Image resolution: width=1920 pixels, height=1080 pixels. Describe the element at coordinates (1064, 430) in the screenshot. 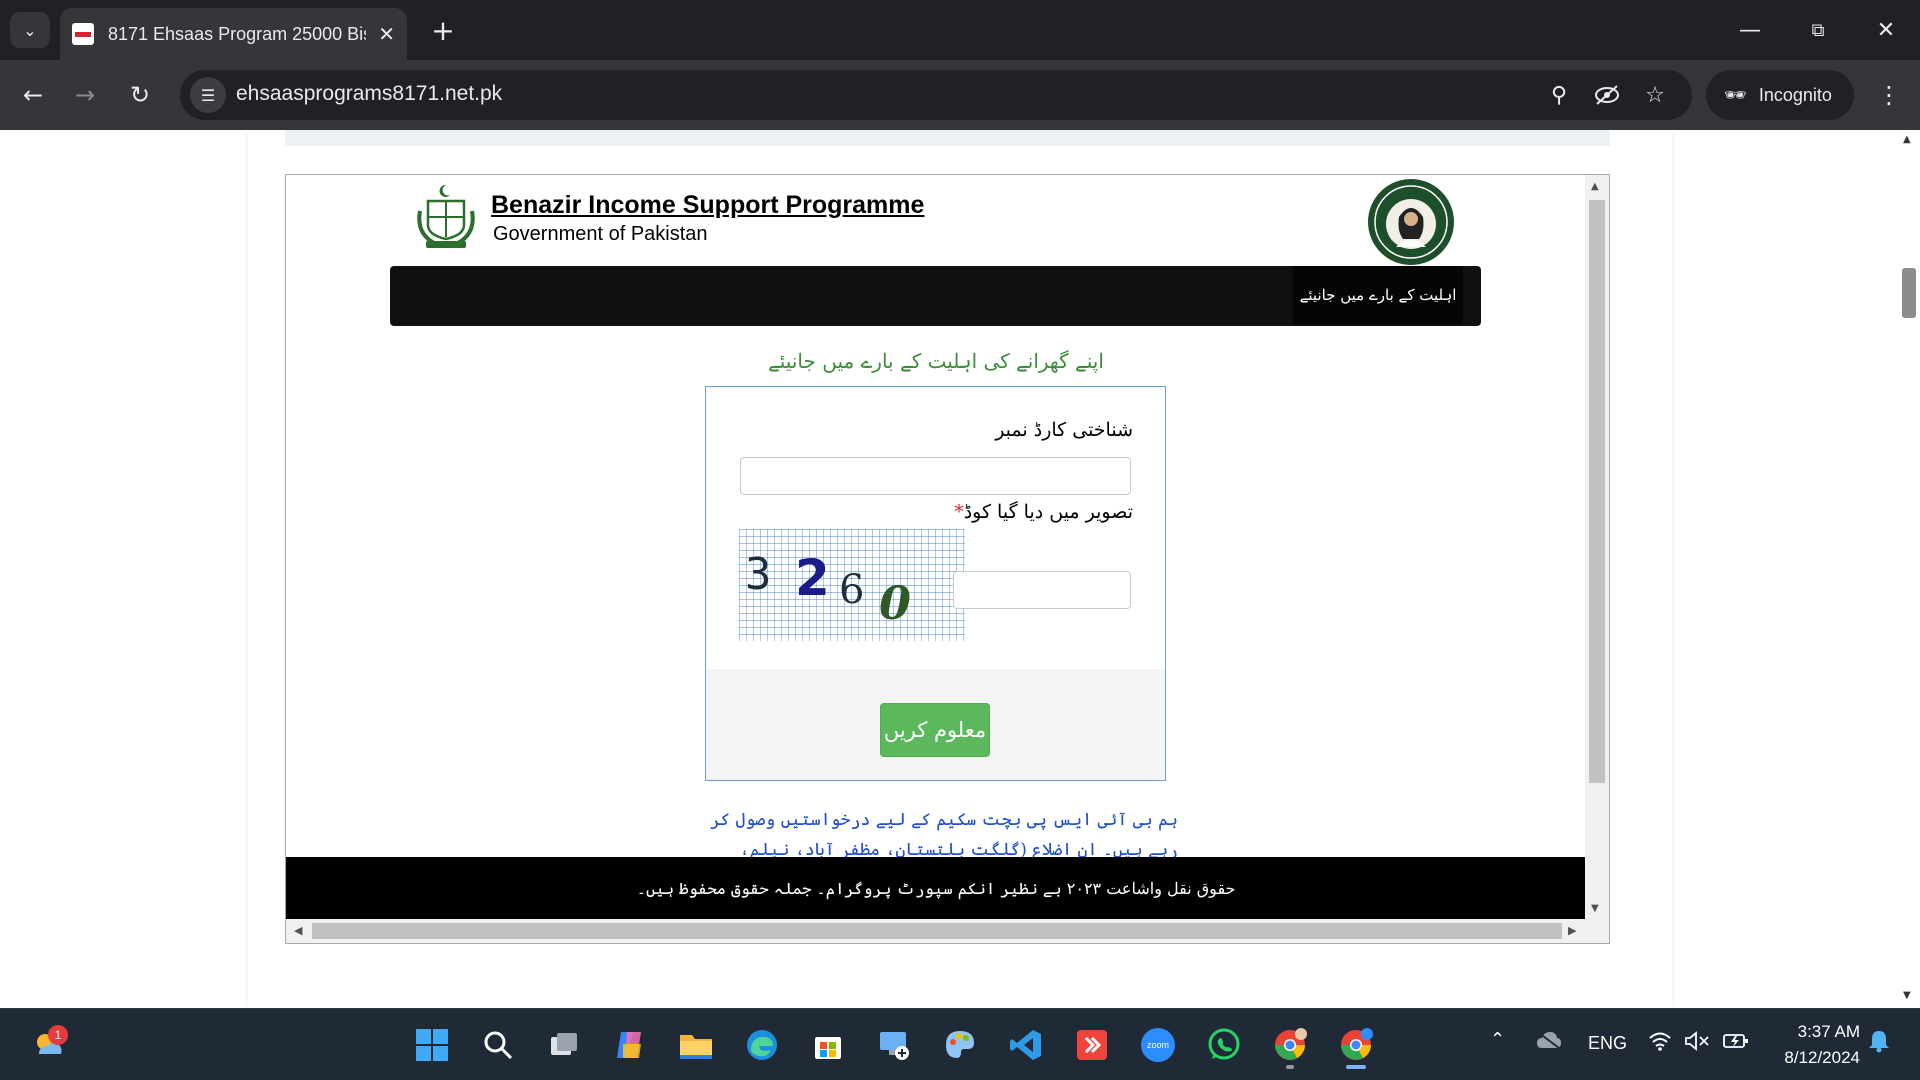

I see `cnic-label: شناختی کارڈ نمبر` at that location.